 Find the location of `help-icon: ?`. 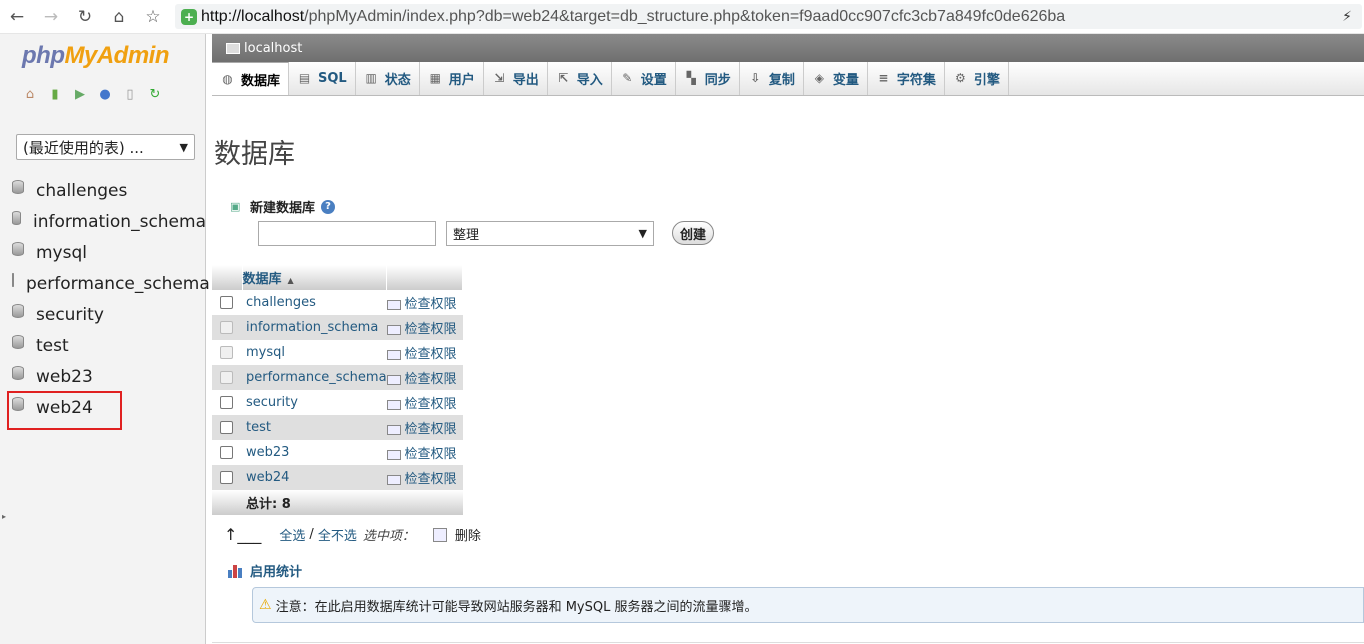

help-icon: ? is located at coordinates (328, 206).